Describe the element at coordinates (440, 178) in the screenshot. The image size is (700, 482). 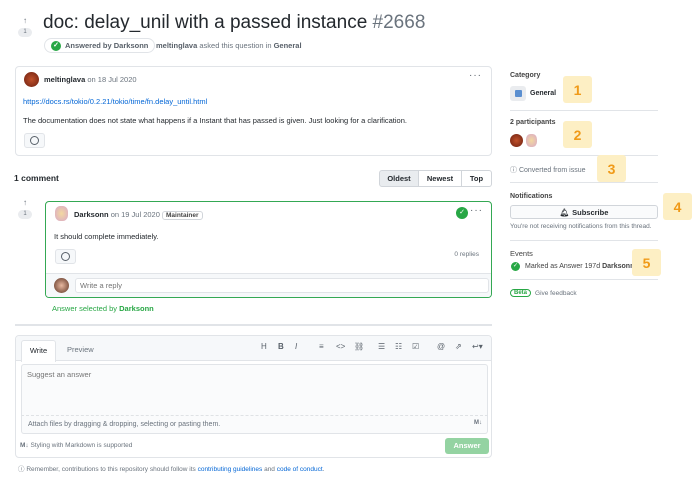
I see `sort-newest: Newest` at that location.